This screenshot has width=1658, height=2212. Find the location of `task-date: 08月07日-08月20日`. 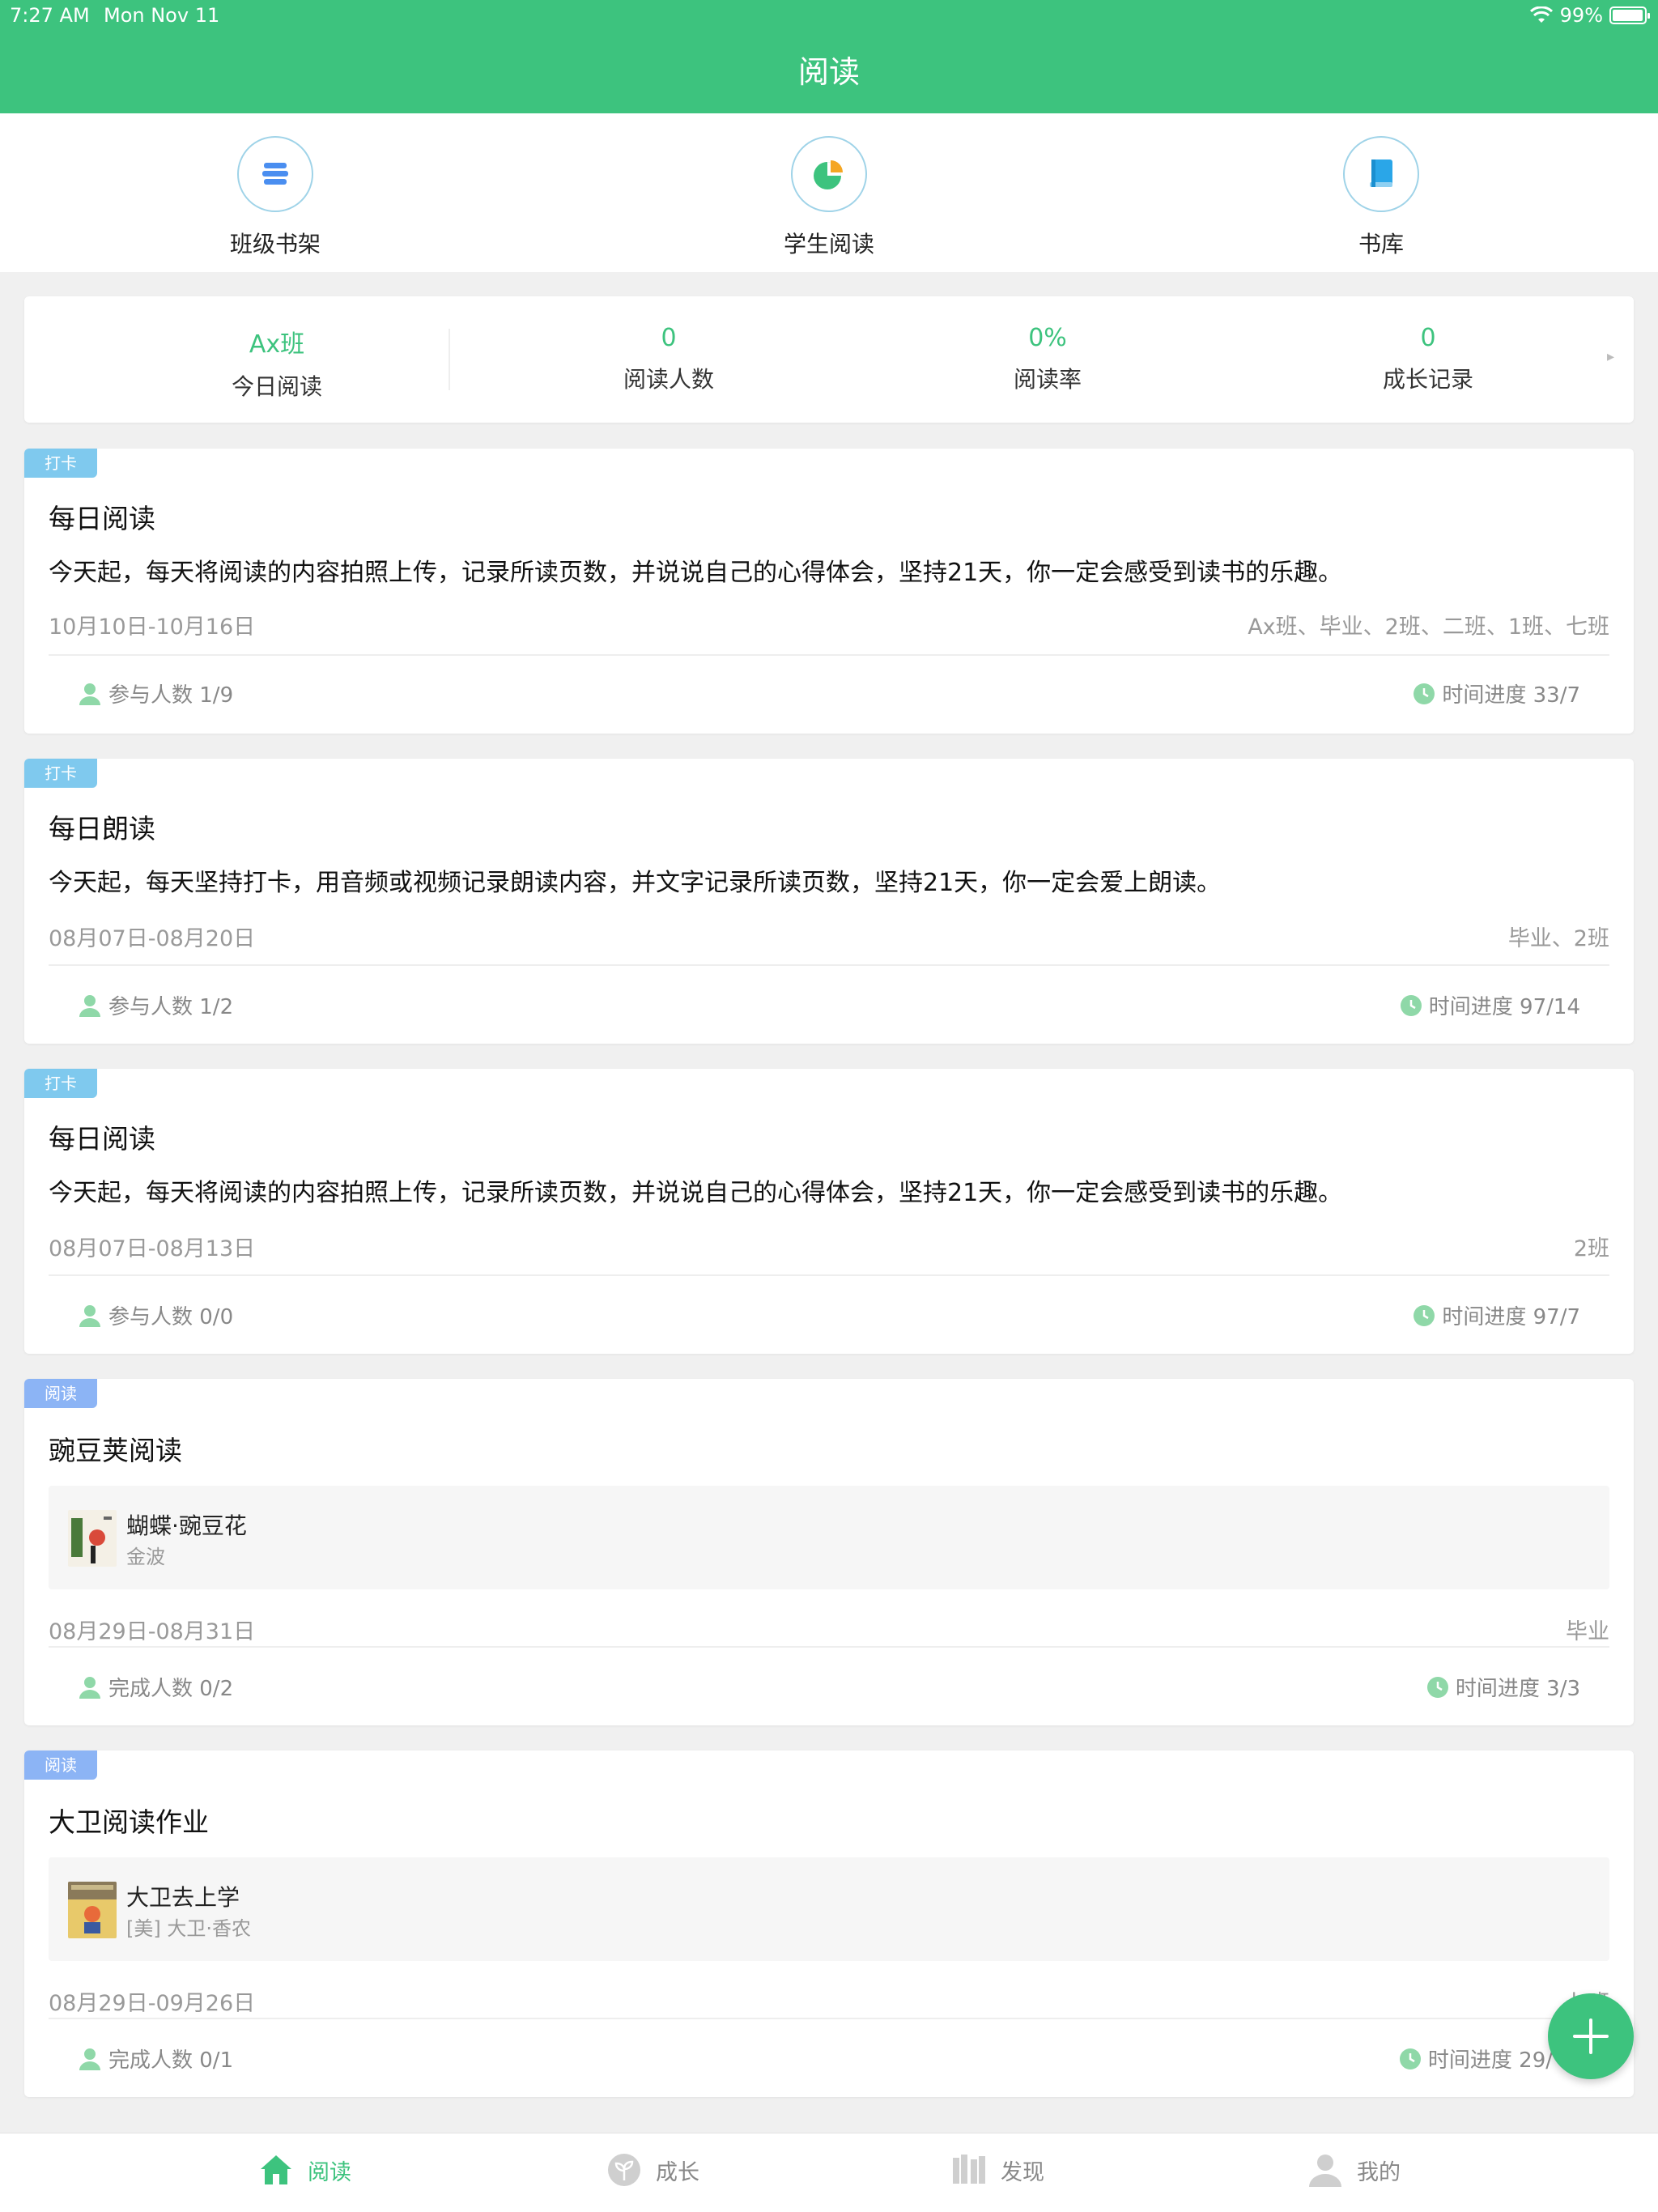

task-date: 08月07日-08月20日 is located at coordinates (152, 939).